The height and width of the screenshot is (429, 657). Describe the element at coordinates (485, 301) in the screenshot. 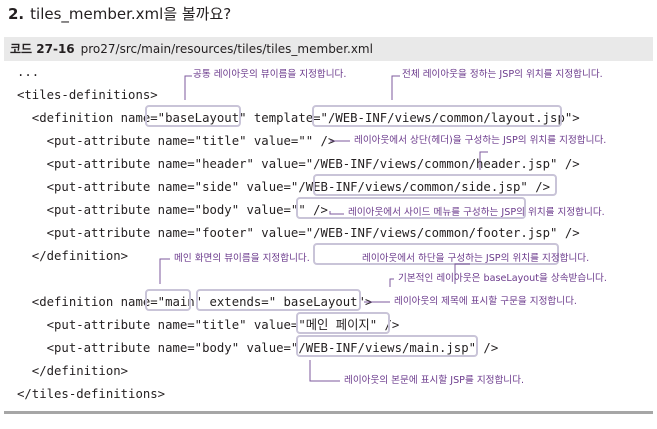

I see `callout-title-text: 레이아웃의 제목에 표시할 구문을 지정합니다.` at that location.